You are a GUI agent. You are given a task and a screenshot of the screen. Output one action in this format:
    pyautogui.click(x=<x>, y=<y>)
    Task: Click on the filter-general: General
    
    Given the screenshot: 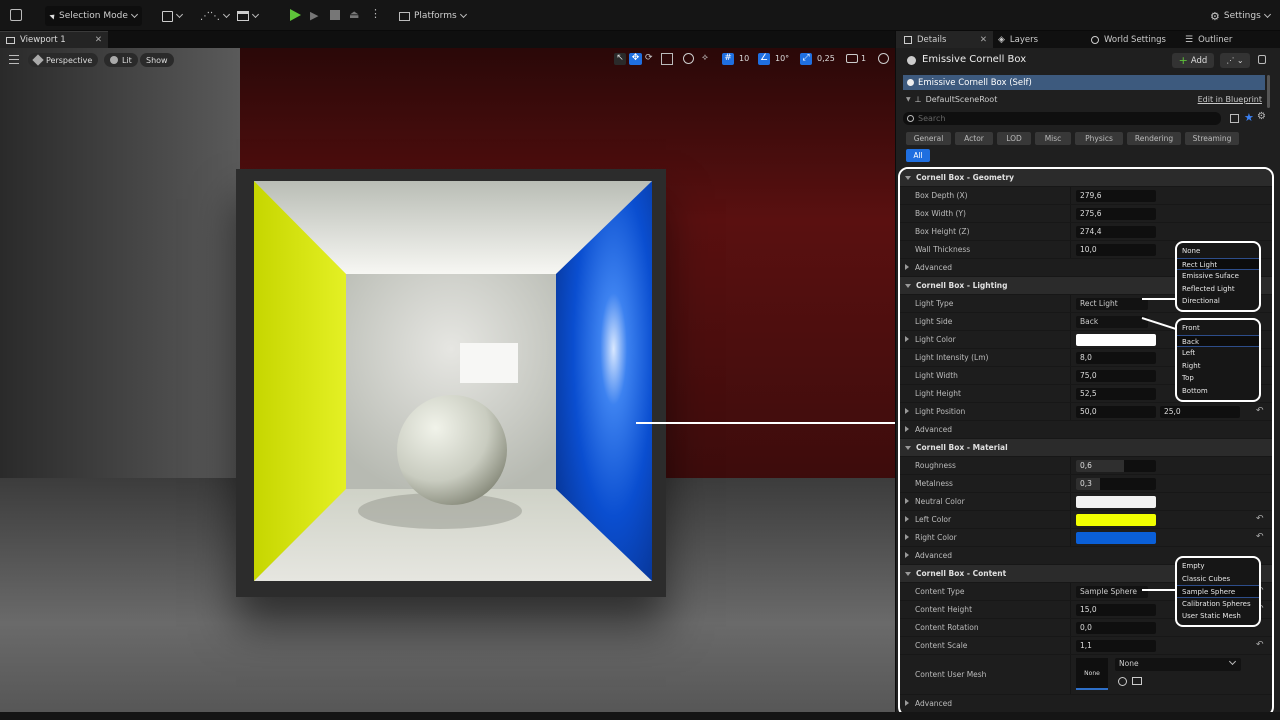 What is the action you would take?
    pyautogui.click(x=928, y=138)
    